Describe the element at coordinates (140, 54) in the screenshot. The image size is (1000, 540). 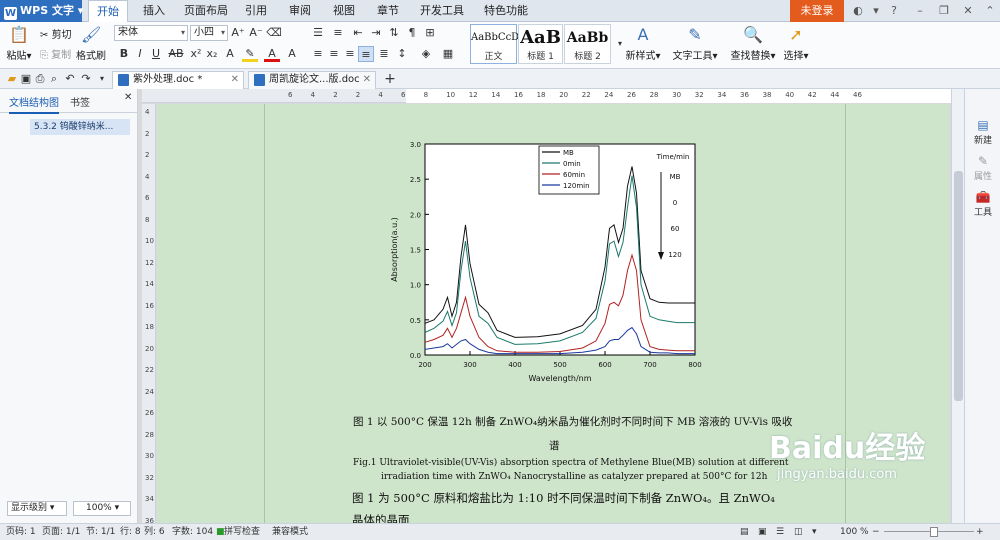
I see `italic-button: I` at that location.